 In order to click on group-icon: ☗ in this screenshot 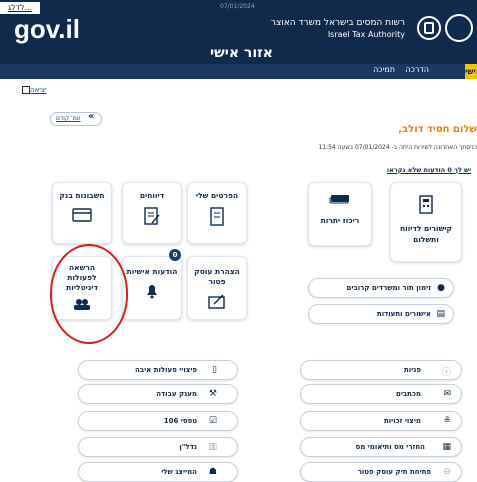, I will do `click(212, 472)`.